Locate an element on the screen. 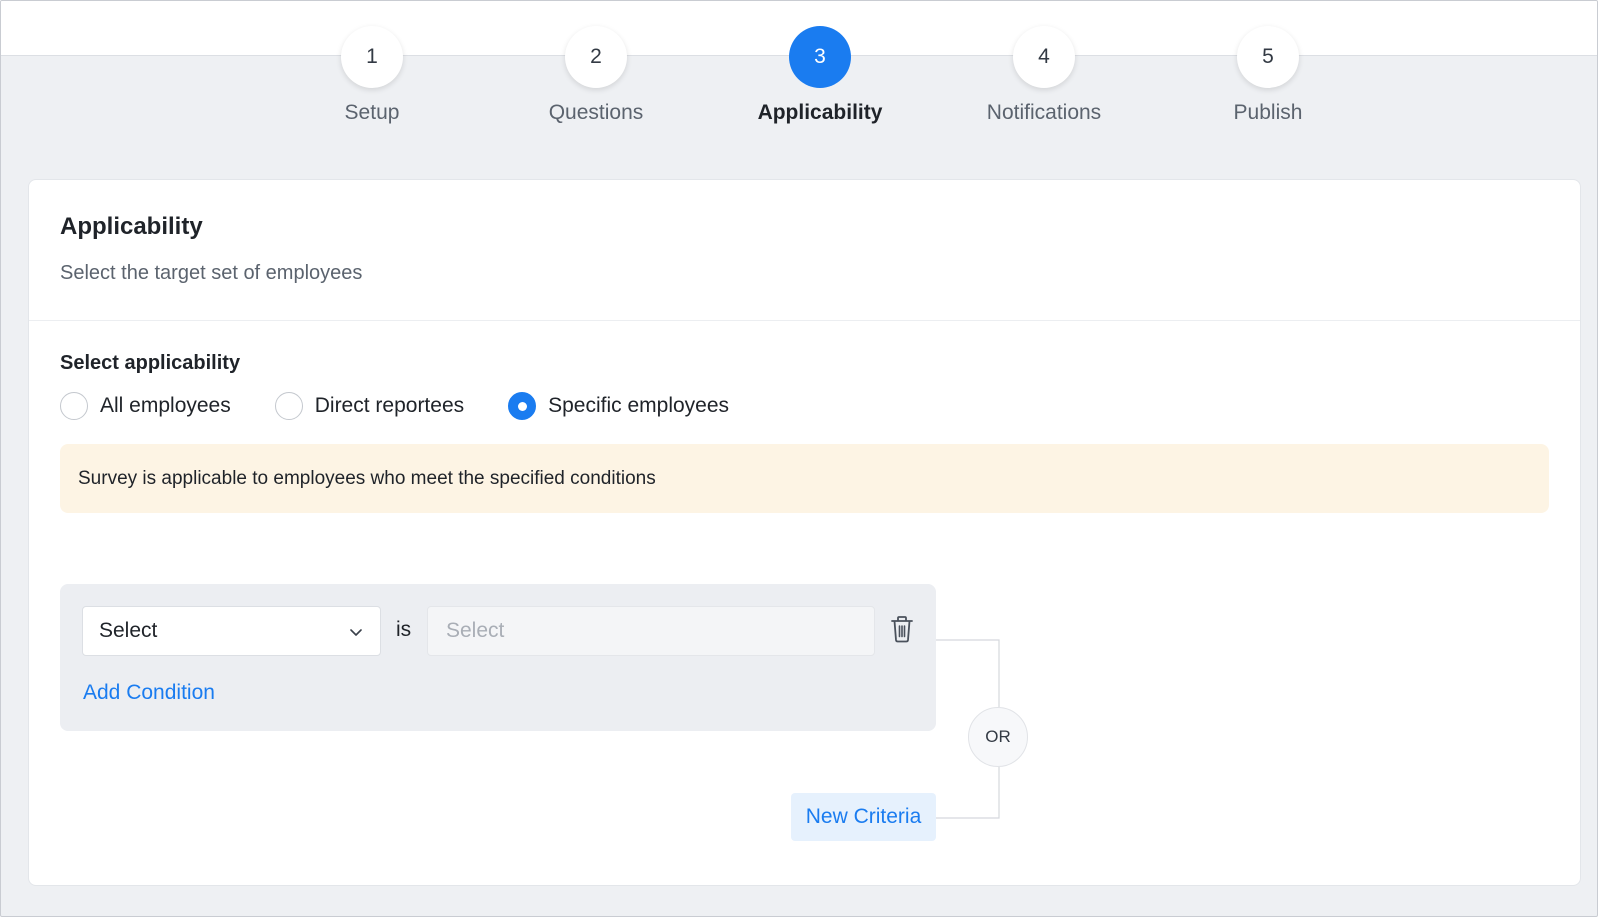  or-connector-lines is located at coordinates (968, 729).